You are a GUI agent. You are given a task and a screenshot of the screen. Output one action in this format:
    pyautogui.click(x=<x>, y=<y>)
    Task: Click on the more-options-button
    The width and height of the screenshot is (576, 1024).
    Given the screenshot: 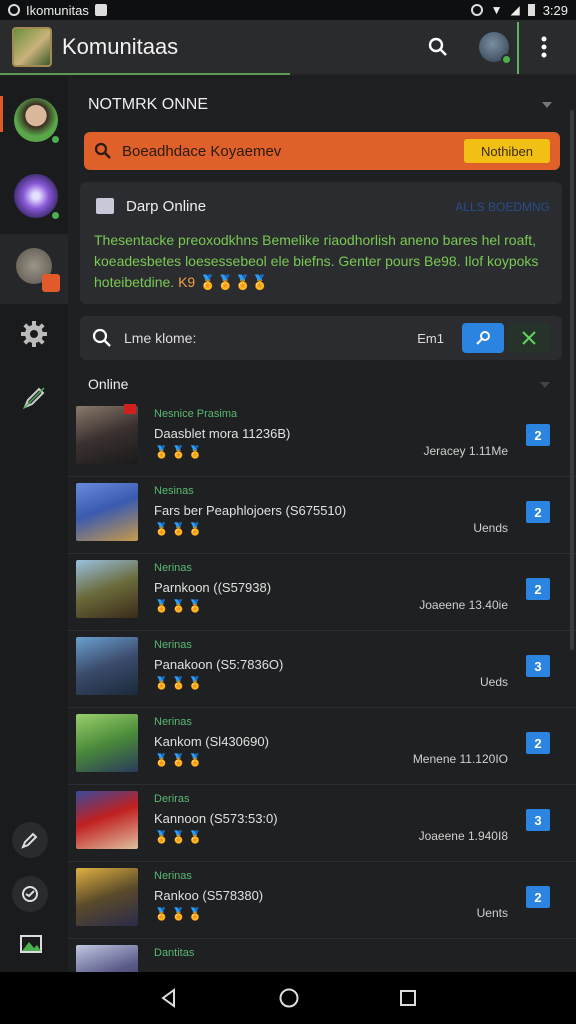 What is the action you would take?
    pyautogui.click(x=544, y=47)
    